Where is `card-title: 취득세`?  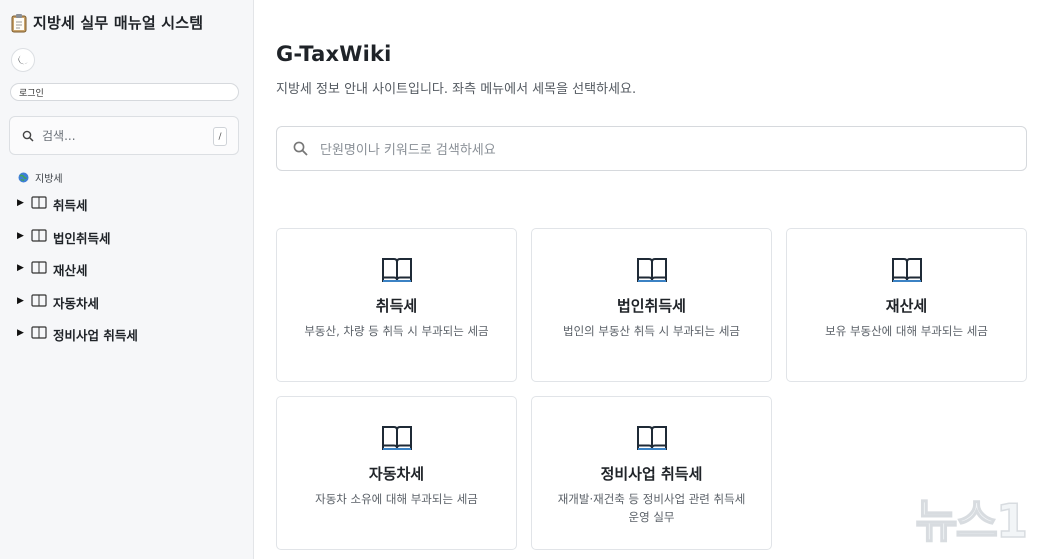
card-title: 취득세 is located at coordinates (396, 306).